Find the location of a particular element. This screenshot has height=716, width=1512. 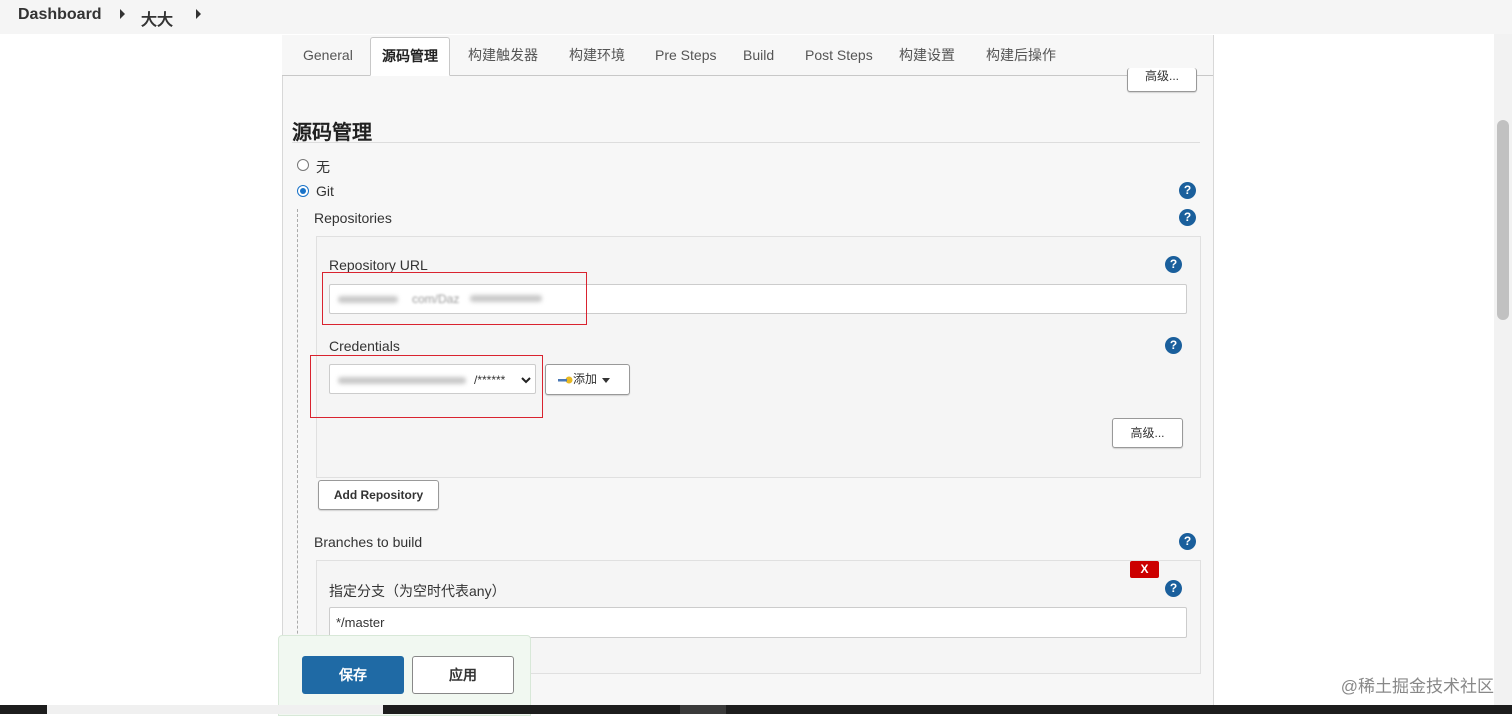

branch-spec-value: */master is located at coordinates (360, 622).